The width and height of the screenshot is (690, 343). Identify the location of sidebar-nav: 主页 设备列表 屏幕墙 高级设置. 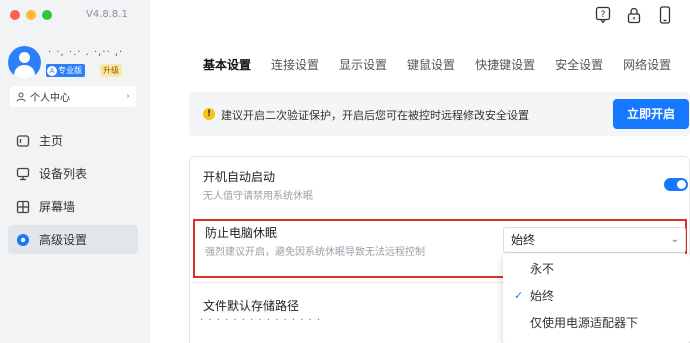
(73, 192).